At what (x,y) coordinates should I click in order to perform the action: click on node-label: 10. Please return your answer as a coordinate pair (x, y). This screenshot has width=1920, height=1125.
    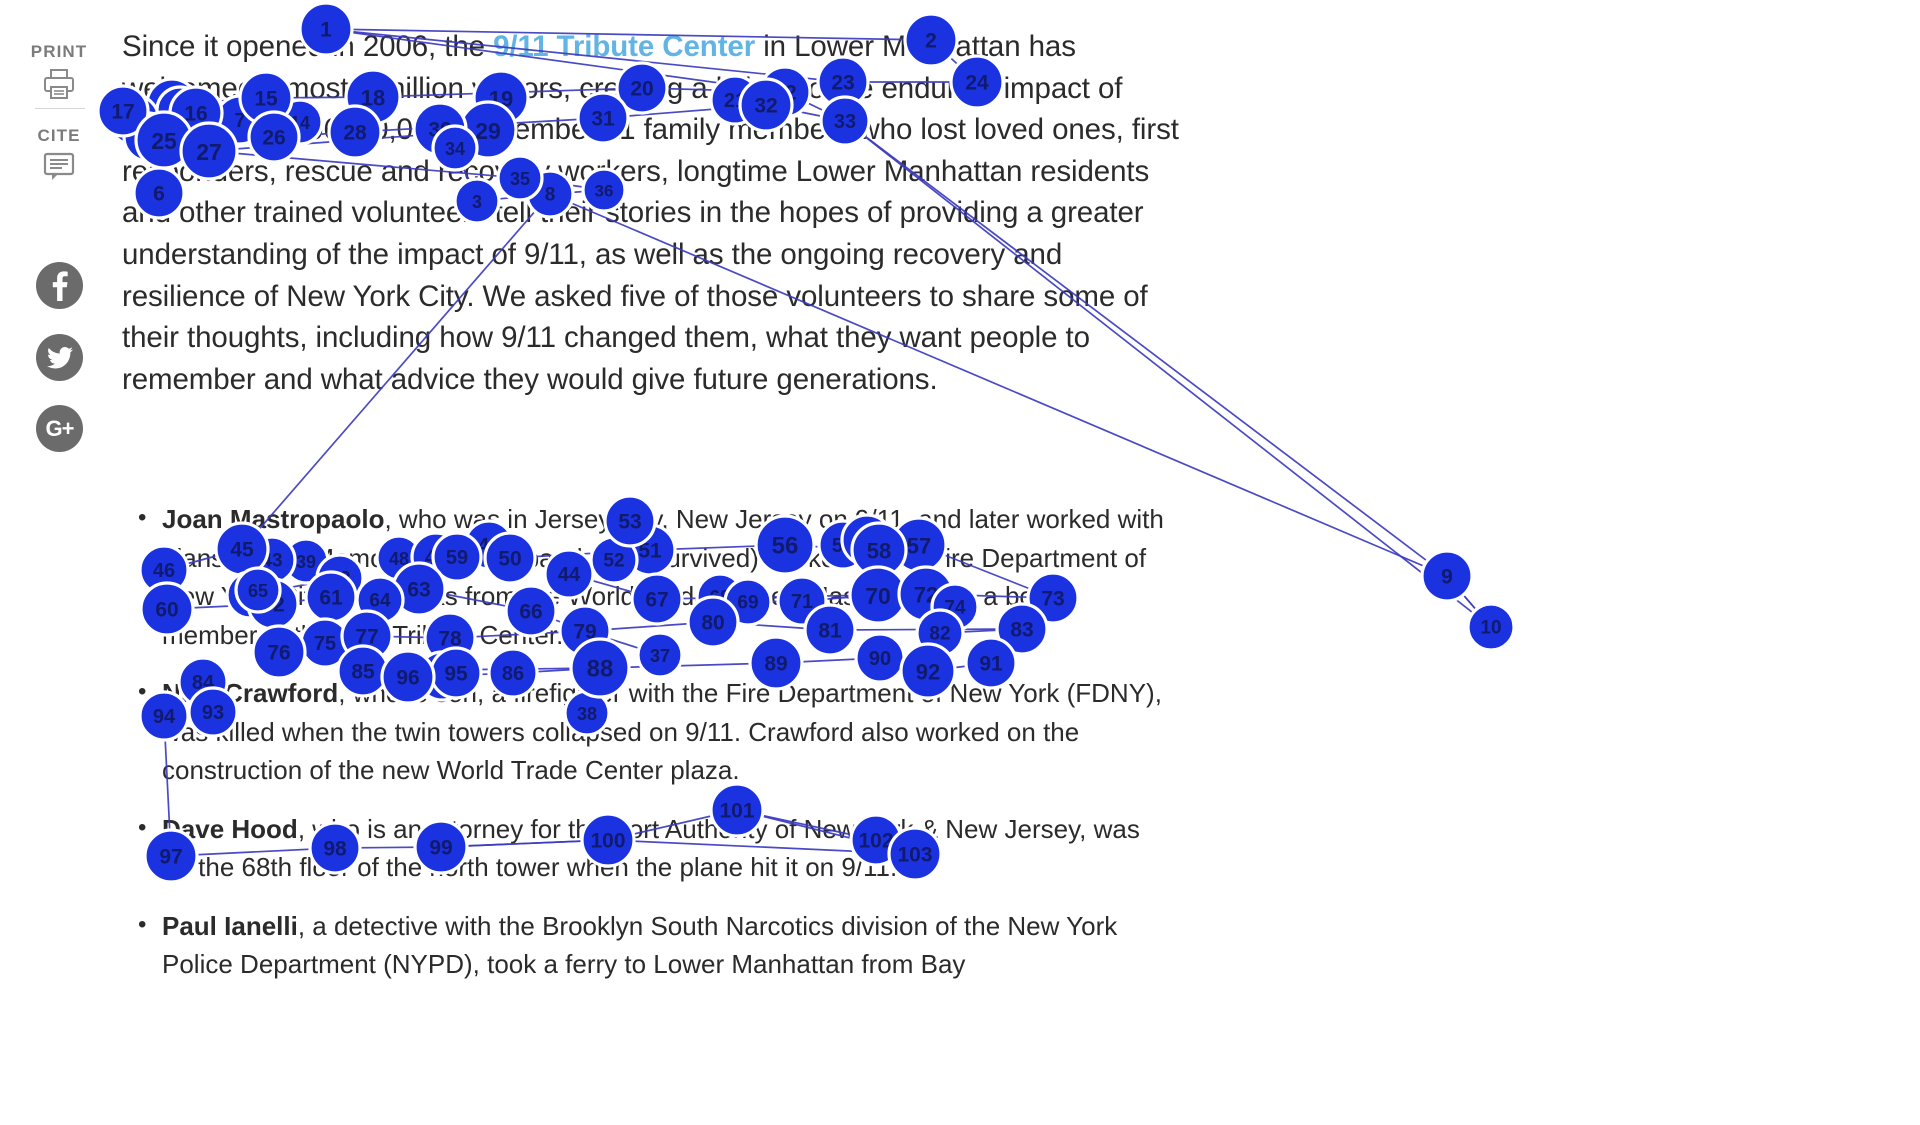
    Looking at the image, I should click on (1490, 628).